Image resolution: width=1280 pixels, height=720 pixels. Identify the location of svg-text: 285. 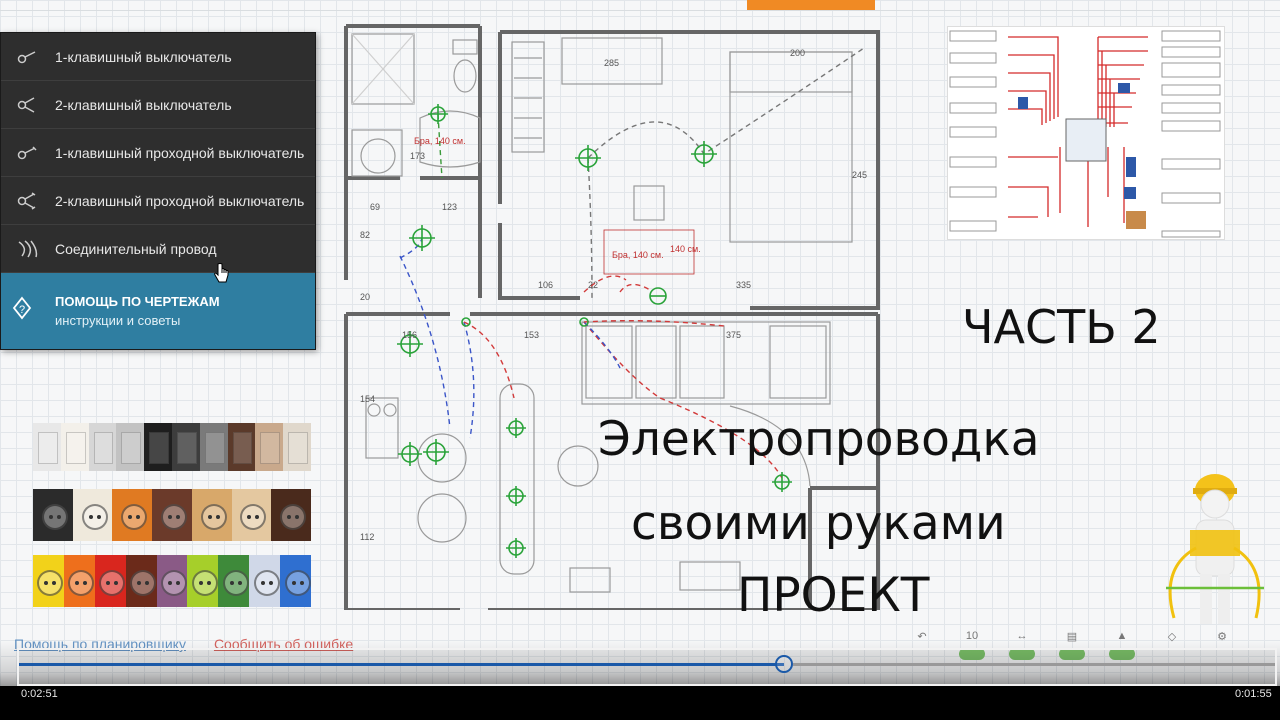
(611, 63).